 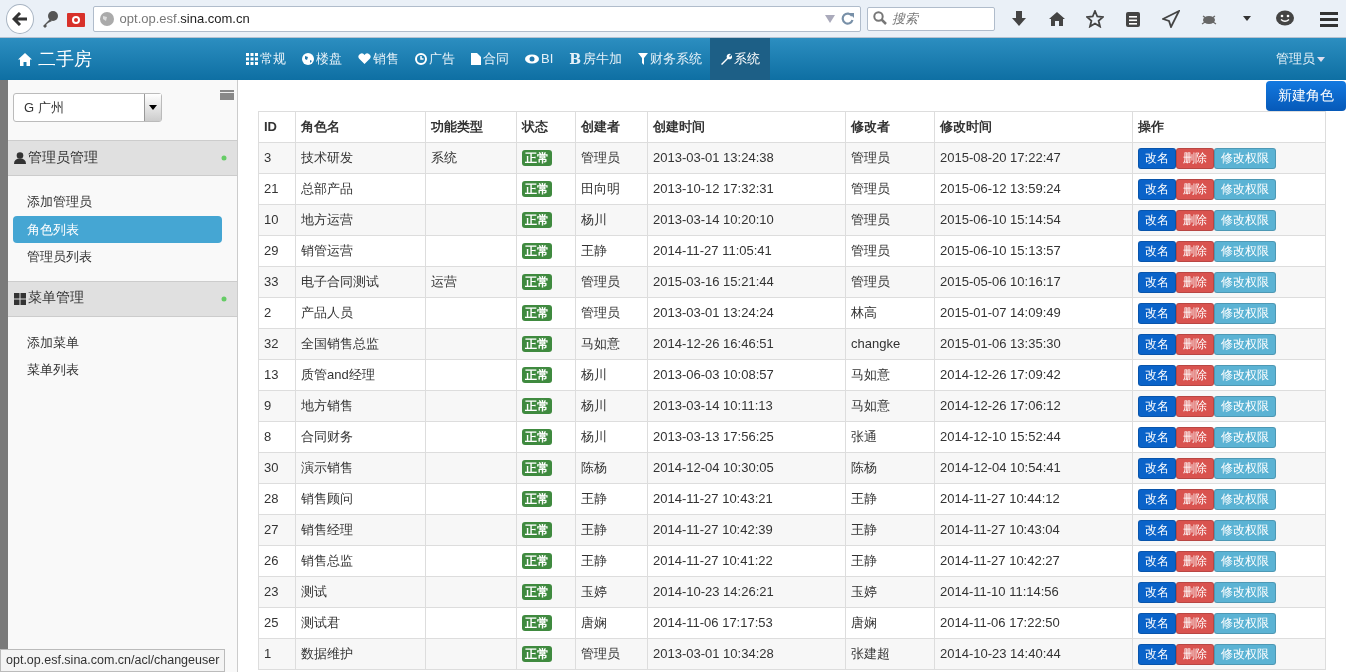 I want to click on back-button, so click(x=20, y=18).